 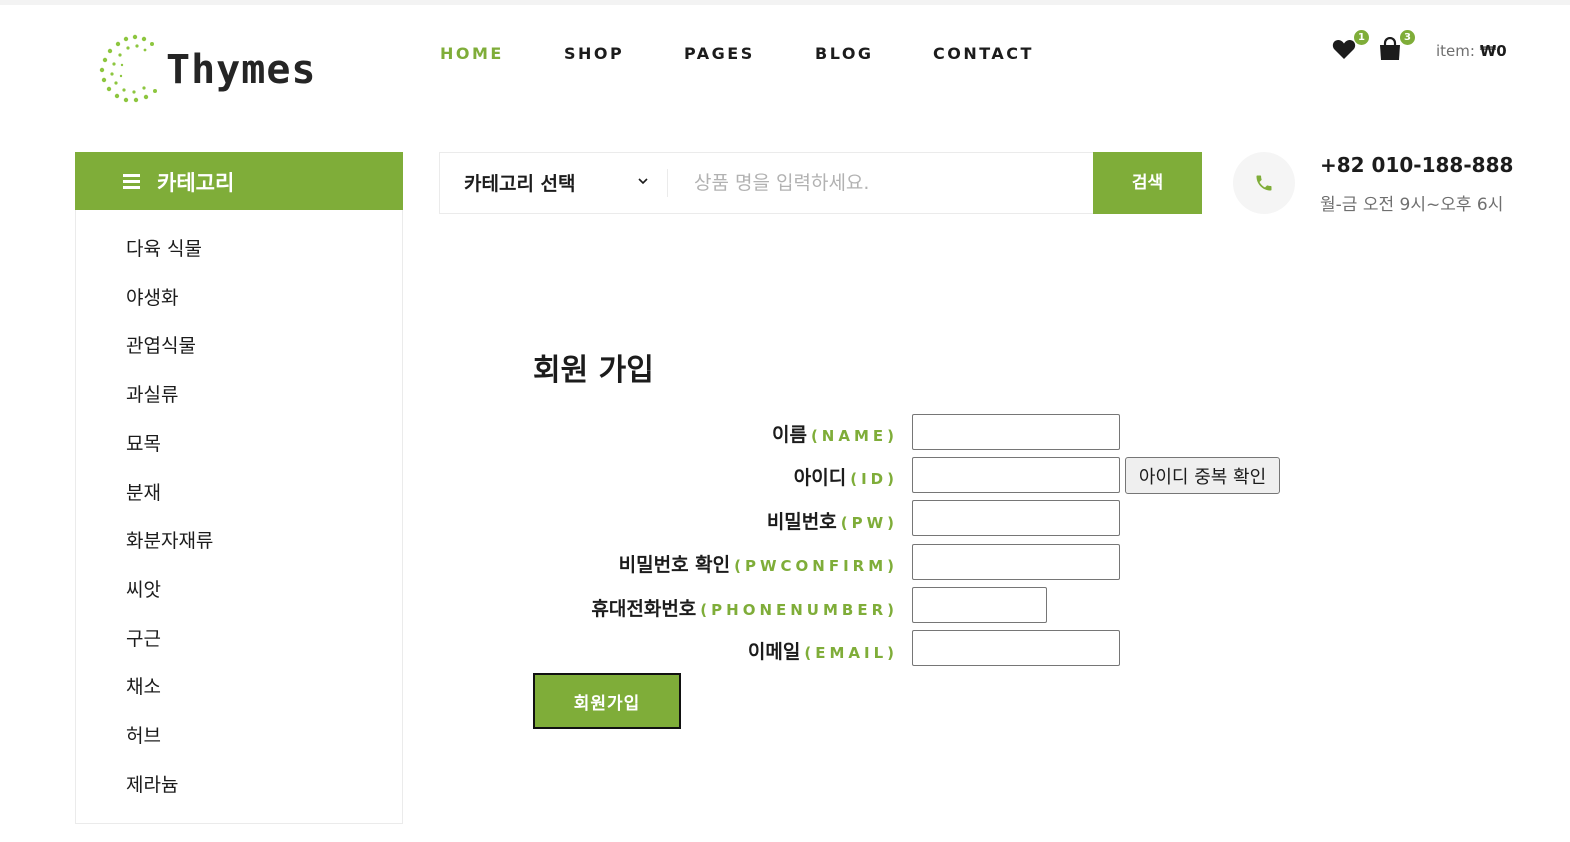 What do you see at coordinates (1412, 205) in the screenshot?
I see `contact-hours: 월-금 오전 9시~오후 6시` at bounding box center [1412, 205].